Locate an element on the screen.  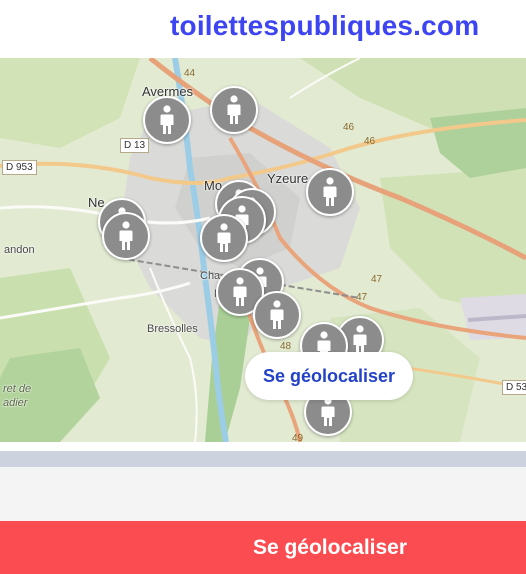
place-label-adier: adier is located at coordinates (15, 403).